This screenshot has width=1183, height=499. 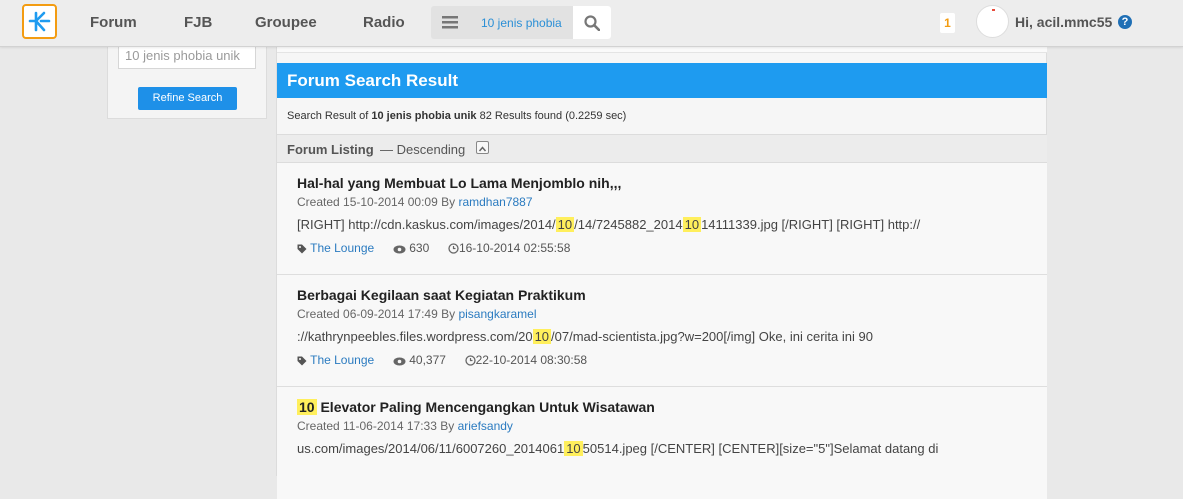 I want to click on listing-label: Forum Listing, so click(x=330, y=149).